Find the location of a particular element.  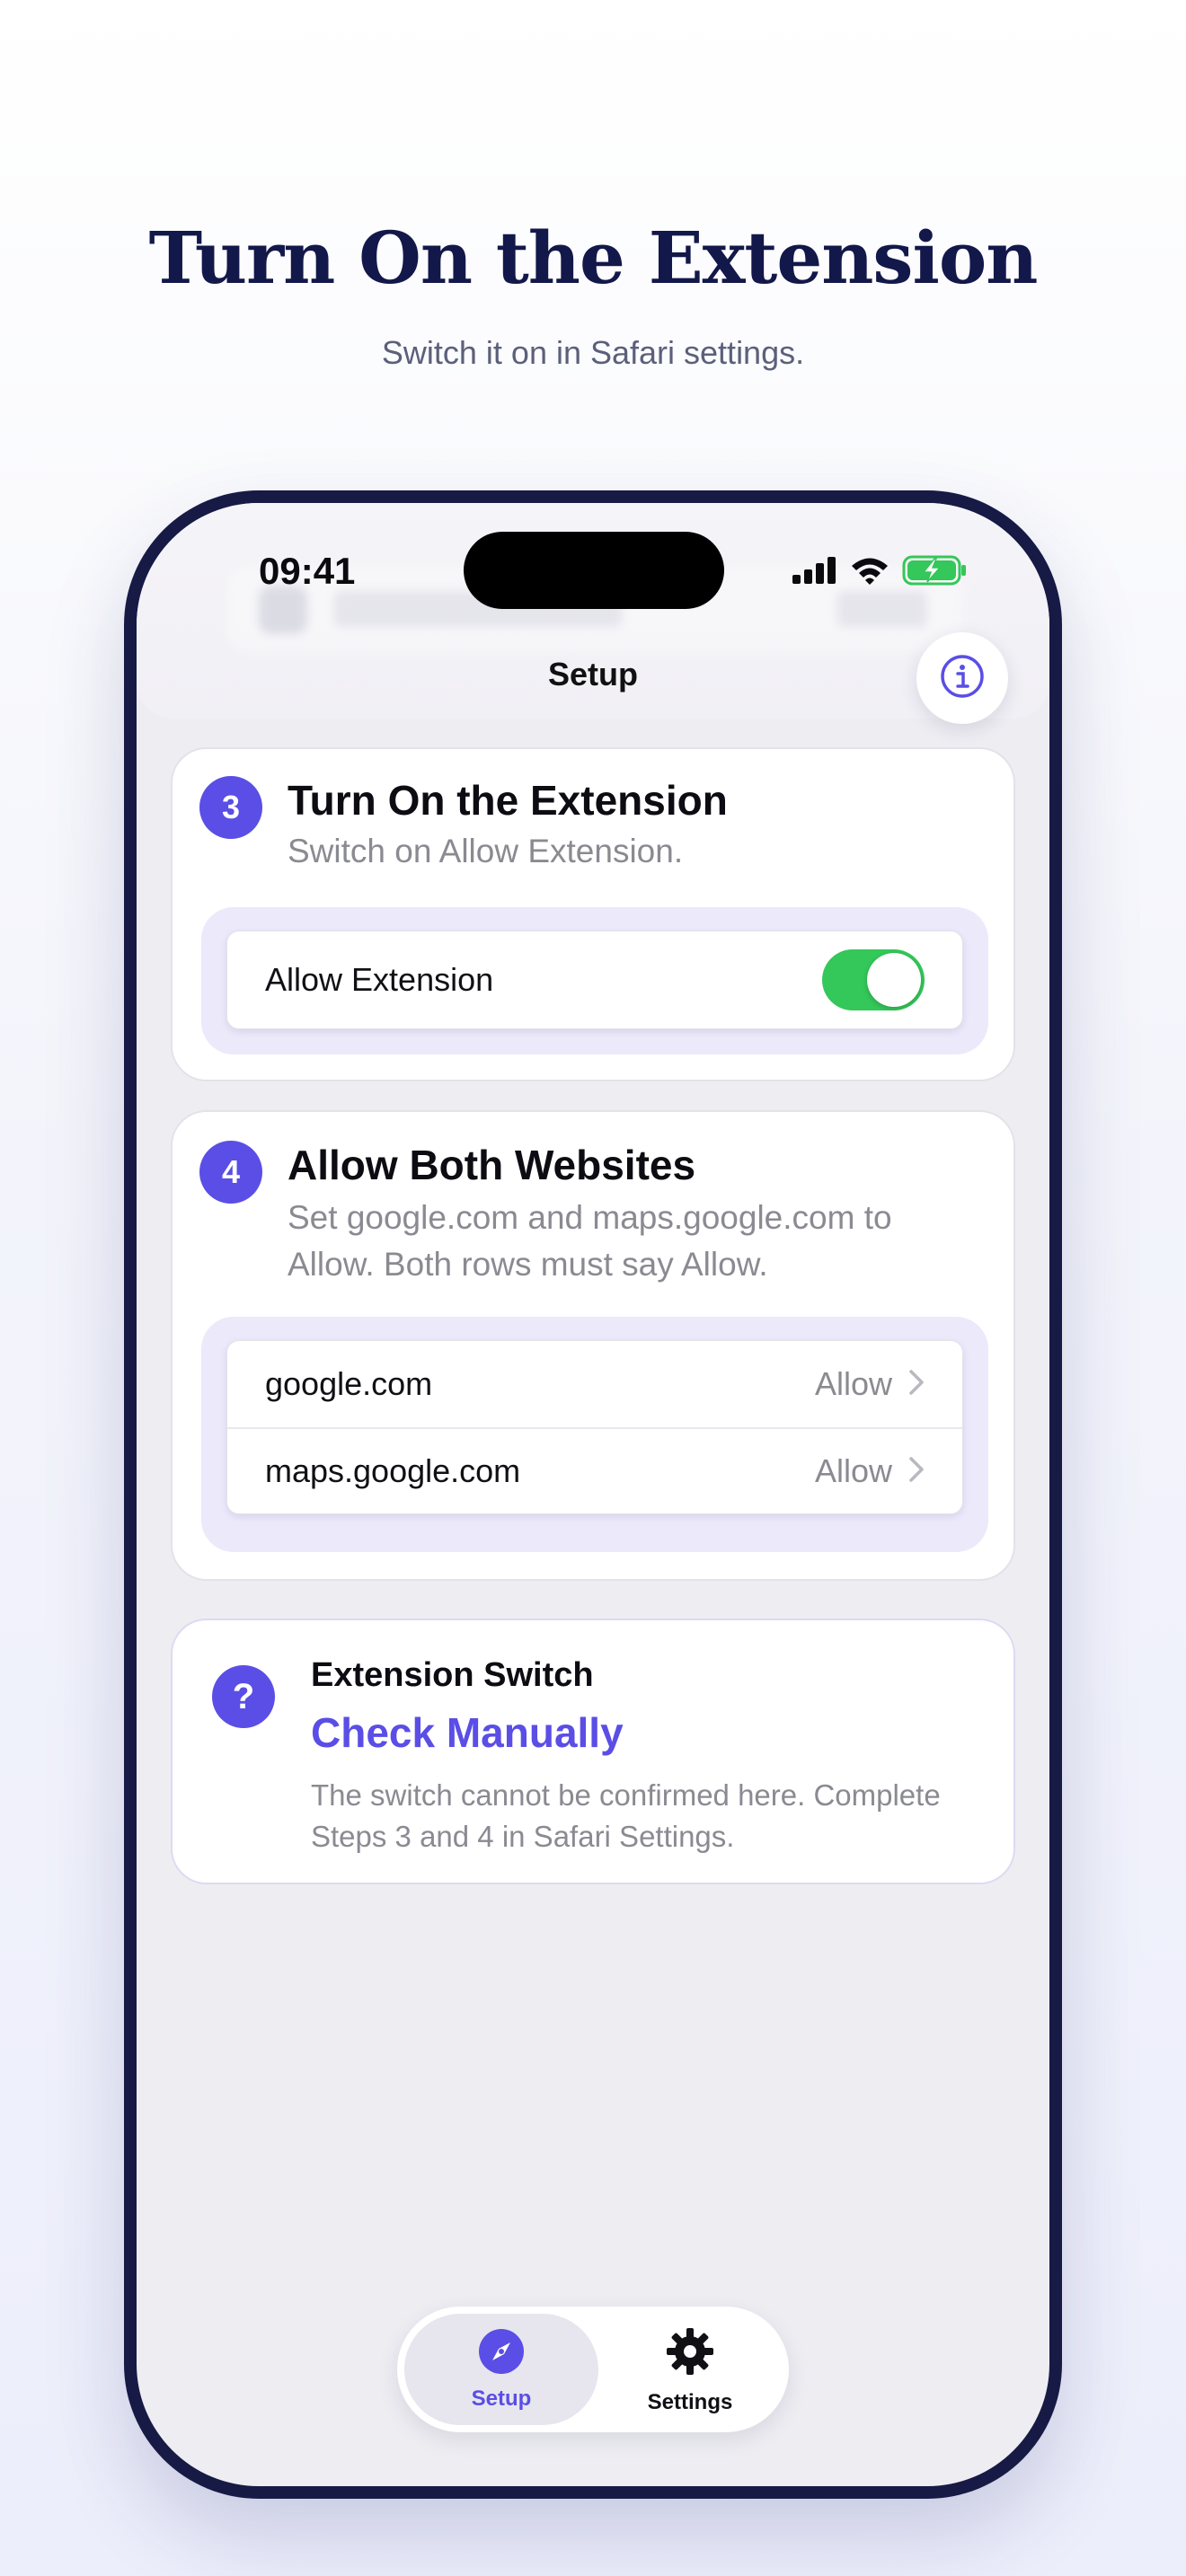

tab-bar: Setup Settings is located at coordinates (593, 2369).